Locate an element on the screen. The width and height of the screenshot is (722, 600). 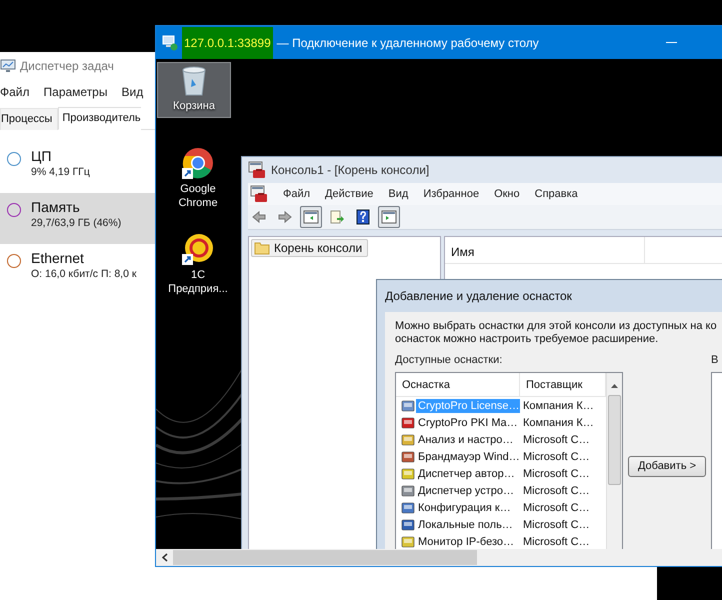
monitor-icon is located at coordinates (8, 66).